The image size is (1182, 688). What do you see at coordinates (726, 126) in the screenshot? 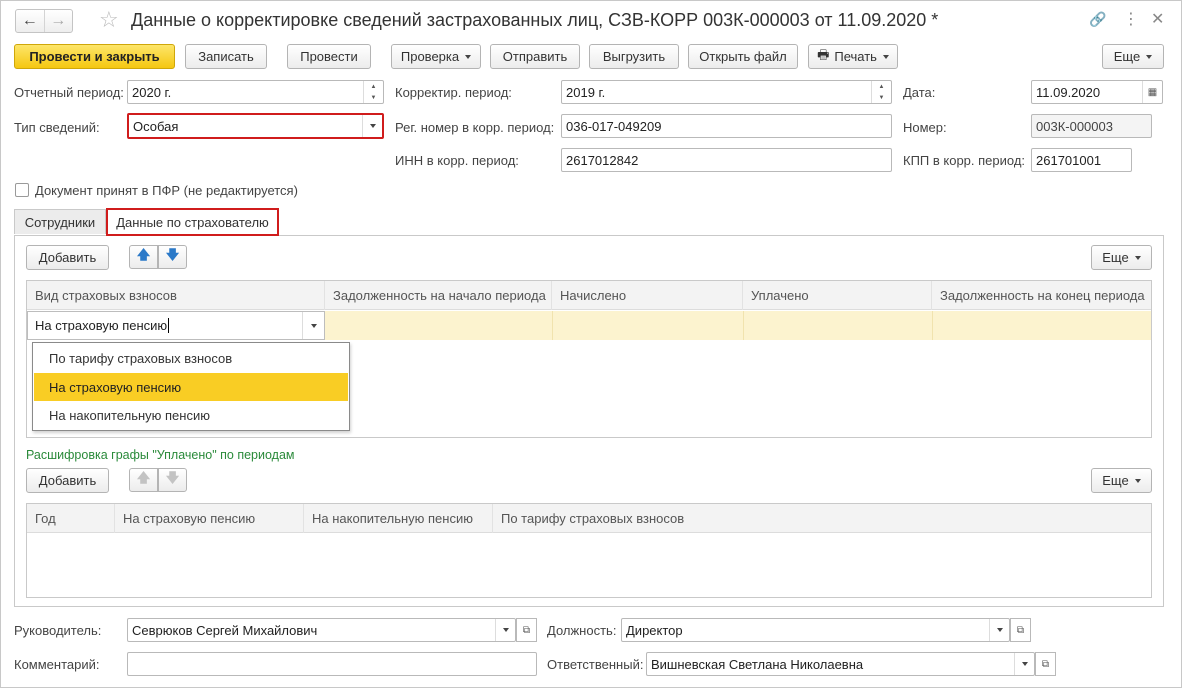
I see `reg-num-field: 036-017-049209` at bounding box center [726, 126].